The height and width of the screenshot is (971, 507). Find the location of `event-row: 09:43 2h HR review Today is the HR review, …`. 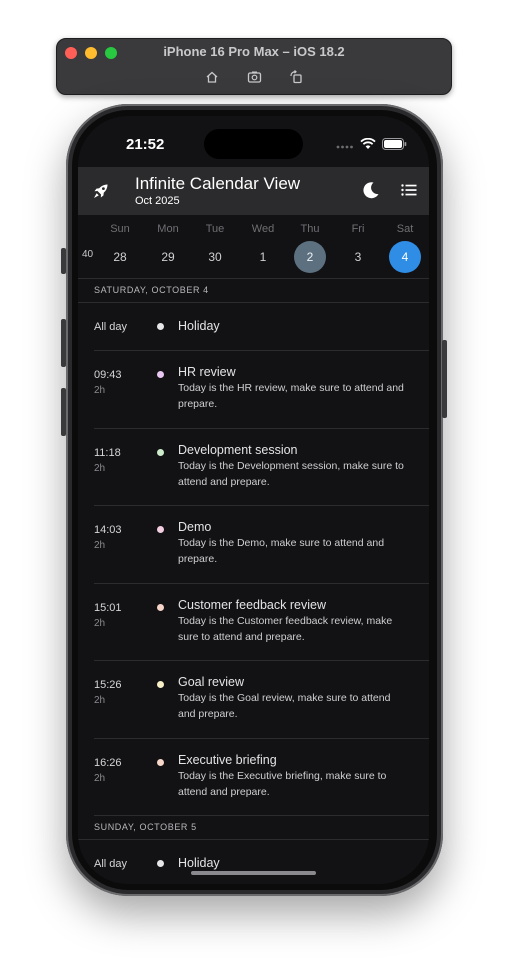

event-row: 09:43 2h HR review Today is the HR review, … is located at coordinates (261, 390).